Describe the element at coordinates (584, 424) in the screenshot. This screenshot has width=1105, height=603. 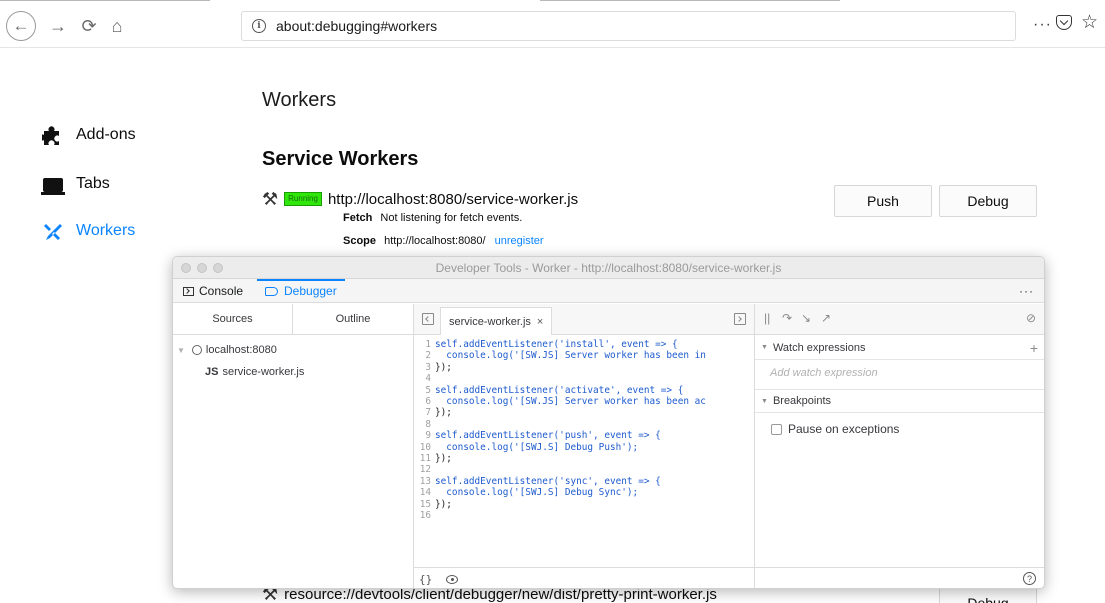
I see `code-line: 8` at that location.